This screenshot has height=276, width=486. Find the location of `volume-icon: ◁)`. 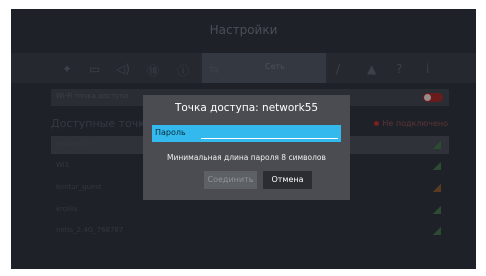

volume-icon: ◁) is located at coordinates (123, 69).